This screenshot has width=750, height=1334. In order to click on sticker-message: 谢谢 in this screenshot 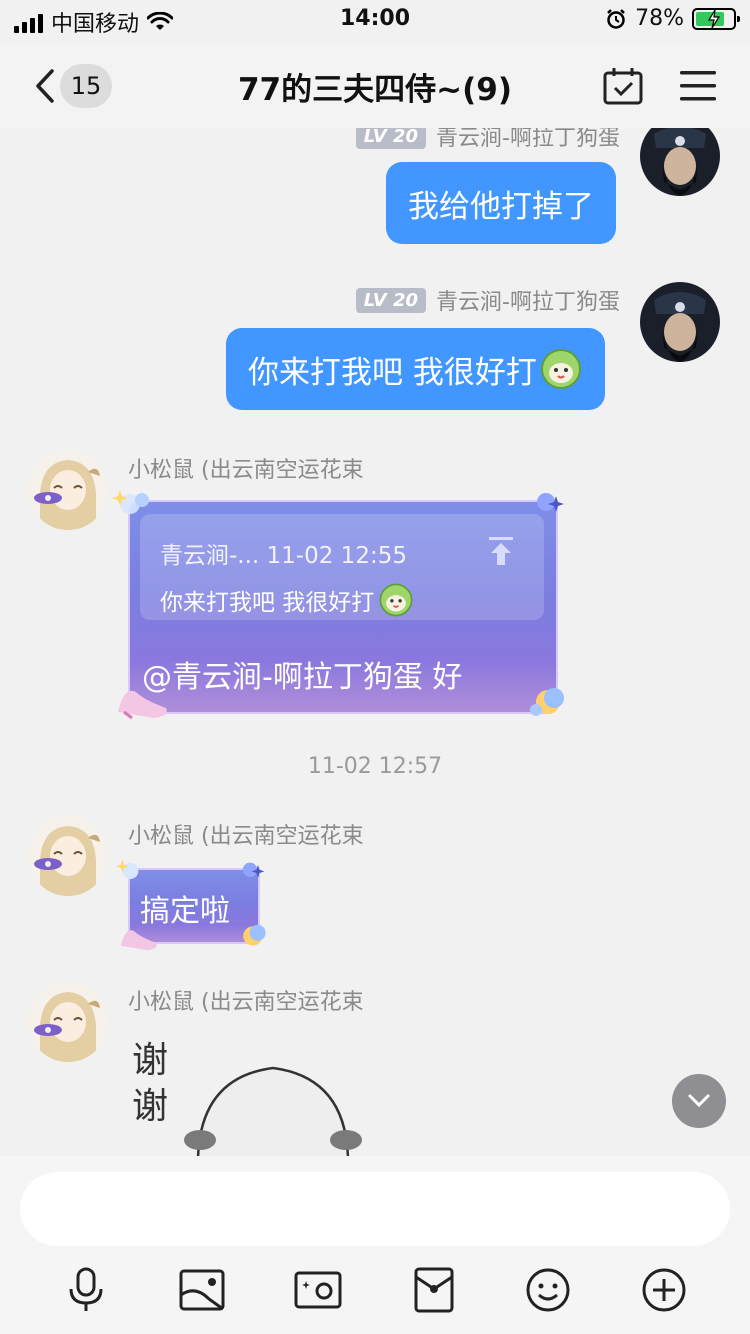, I will do `click(248, 1094)`.